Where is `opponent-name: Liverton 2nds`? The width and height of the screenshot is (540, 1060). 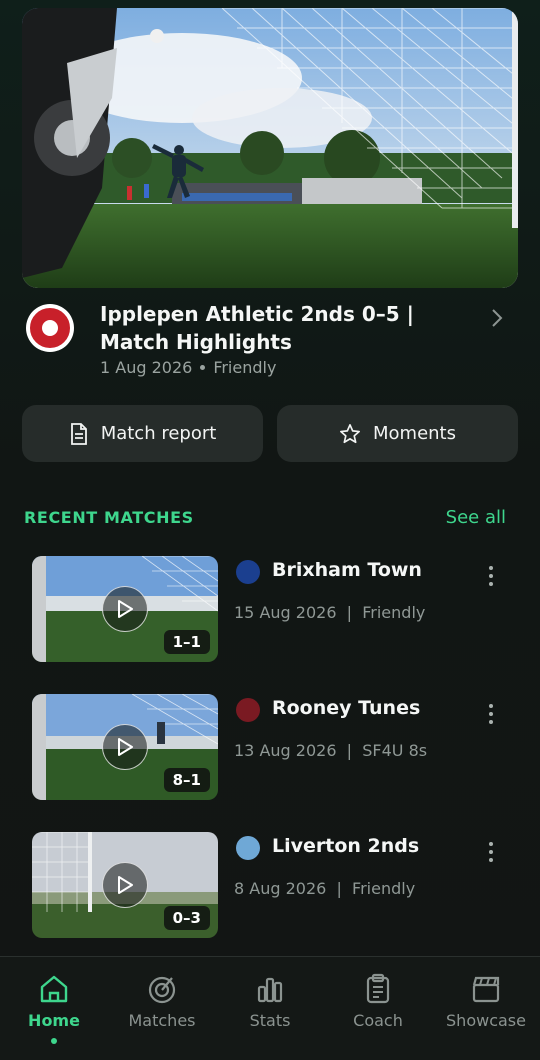
opponent-name: Liverton 2nds is located at coordinates (346, 846).